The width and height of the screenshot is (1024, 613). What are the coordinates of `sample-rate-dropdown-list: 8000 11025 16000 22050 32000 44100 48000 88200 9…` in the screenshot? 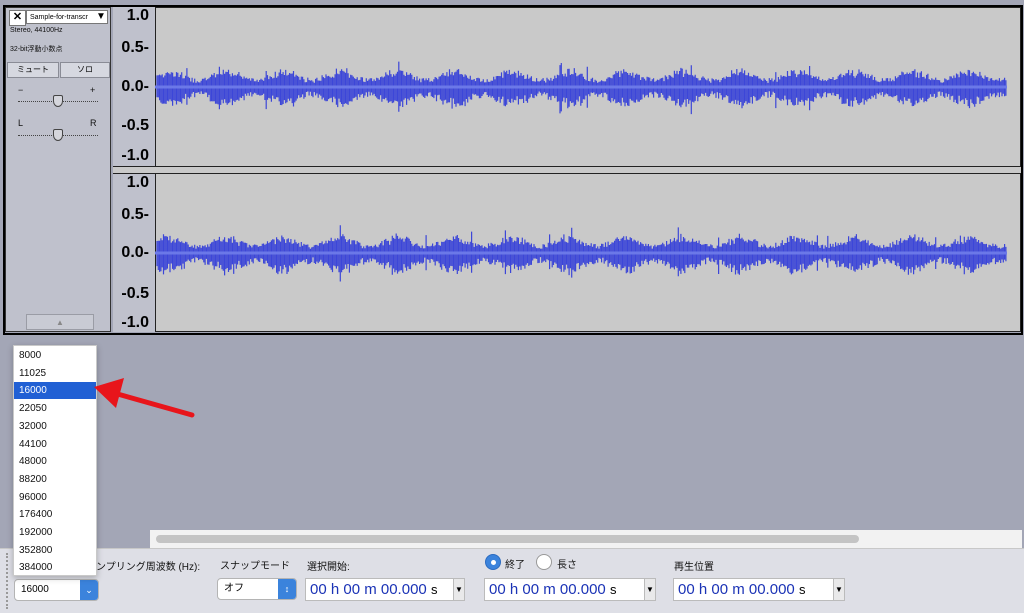 It's located at (55, 460).